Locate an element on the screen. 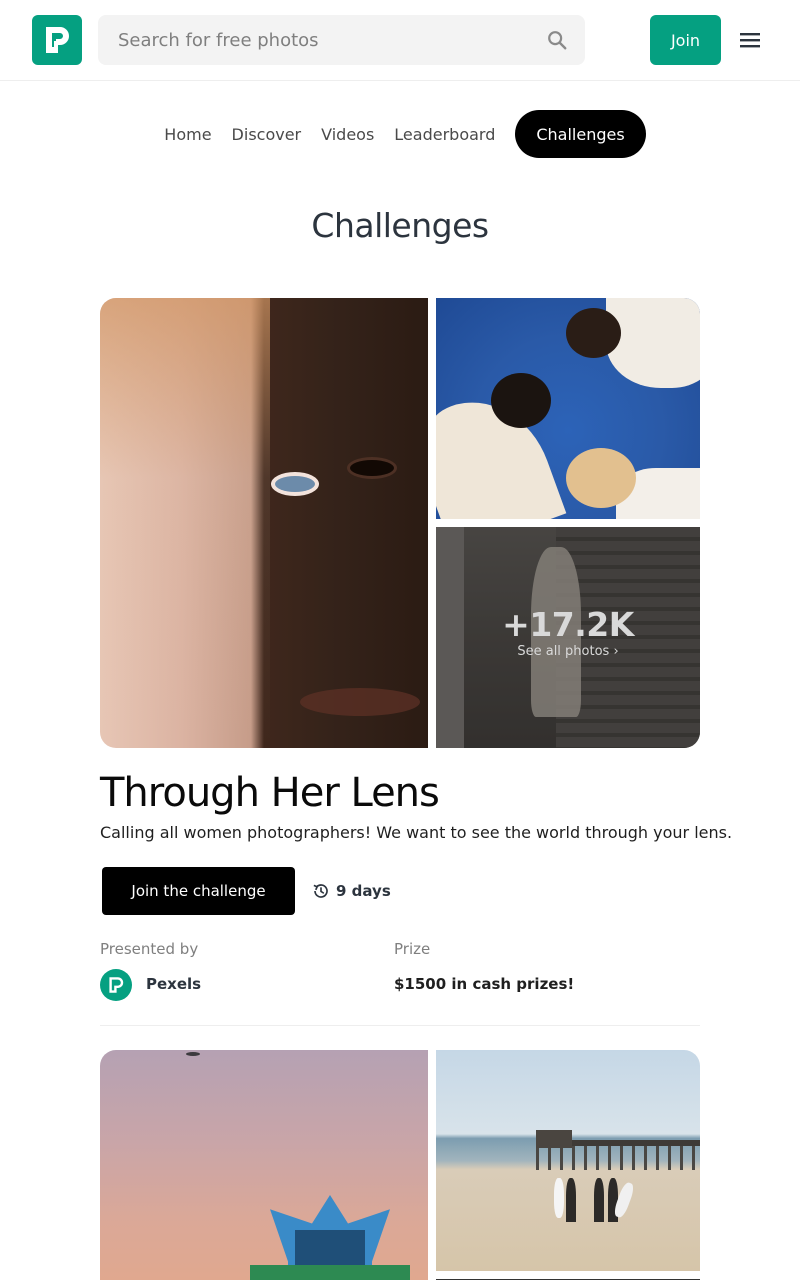 Image resolution: width=800 pixels, height=1280 pixels. challenge-main-photo is located at coordinates (264, 523).